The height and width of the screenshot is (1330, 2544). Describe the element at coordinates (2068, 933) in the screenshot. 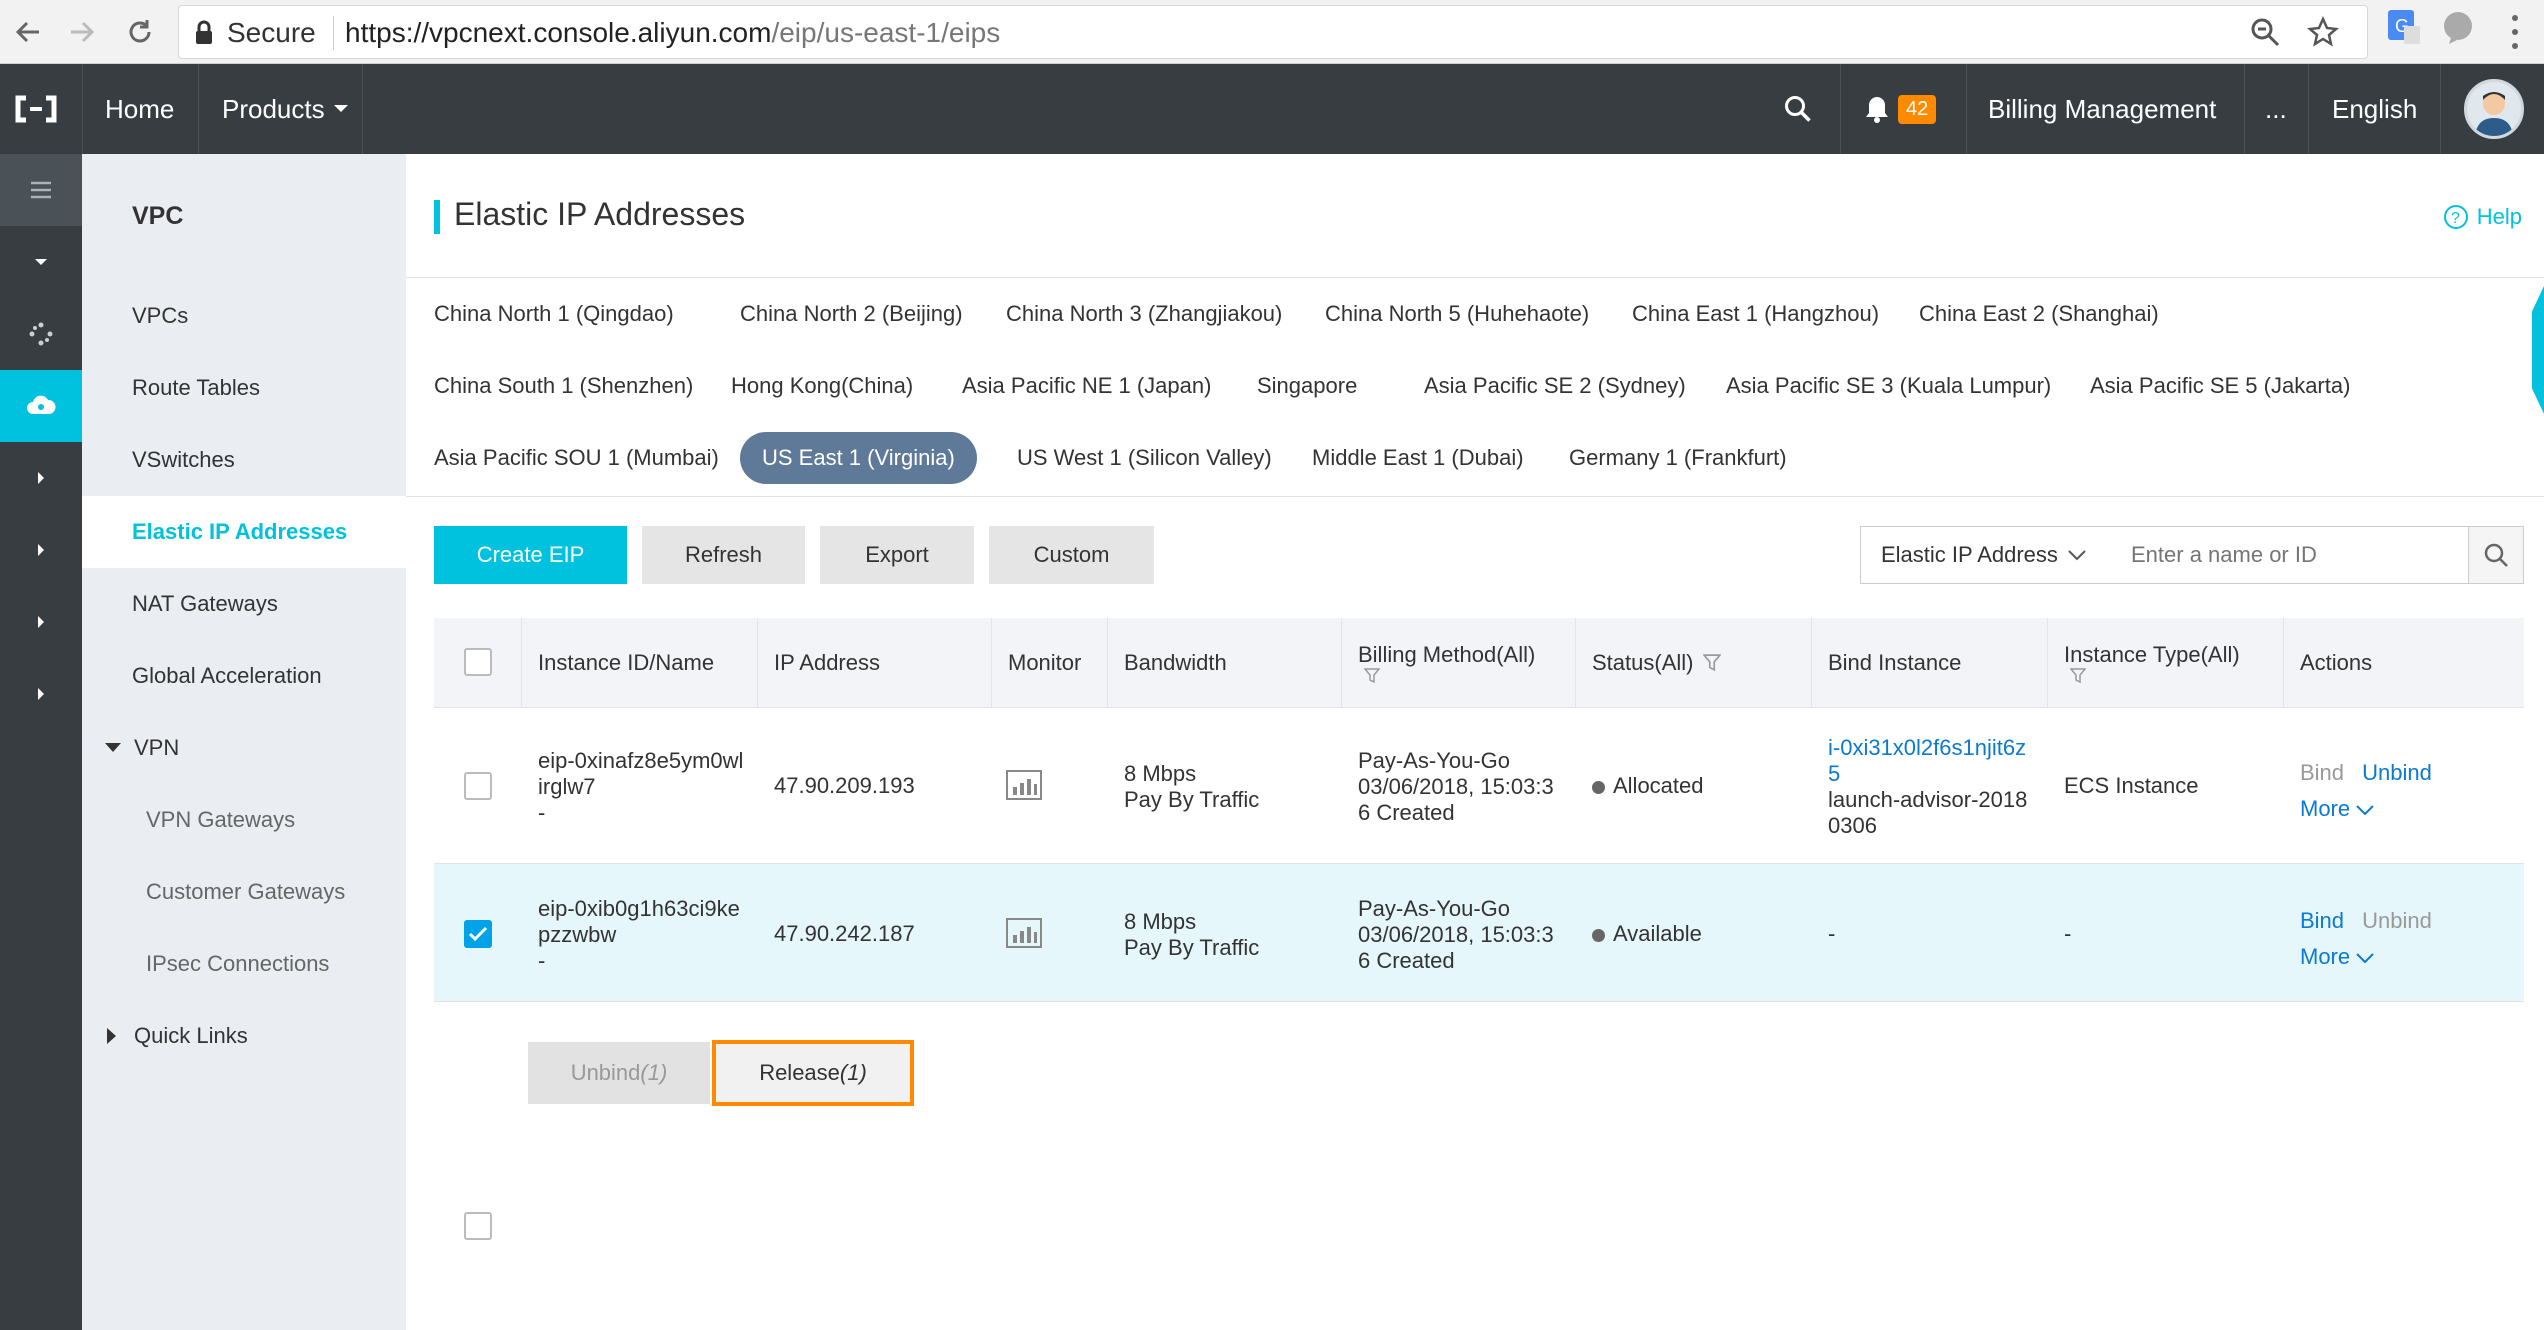

I see `instance-type-cell: -` at that location.